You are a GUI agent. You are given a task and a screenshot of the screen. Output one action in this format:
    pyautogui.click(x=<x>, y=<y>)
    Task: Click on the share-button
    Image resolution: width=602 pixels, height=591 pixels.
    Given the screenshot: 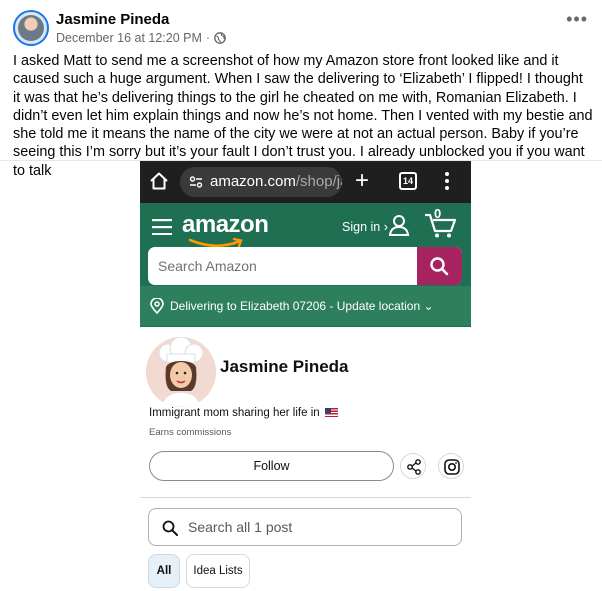 What is the action you would take?
    pyautogui.click(x=413, y=466)
    